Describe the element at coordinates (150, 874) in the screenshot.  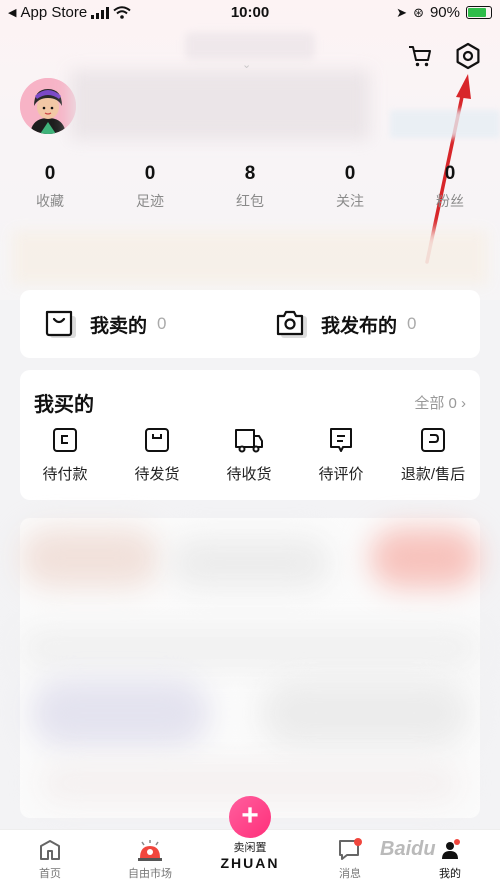
I see `tab-label: 自由市场` at that location.